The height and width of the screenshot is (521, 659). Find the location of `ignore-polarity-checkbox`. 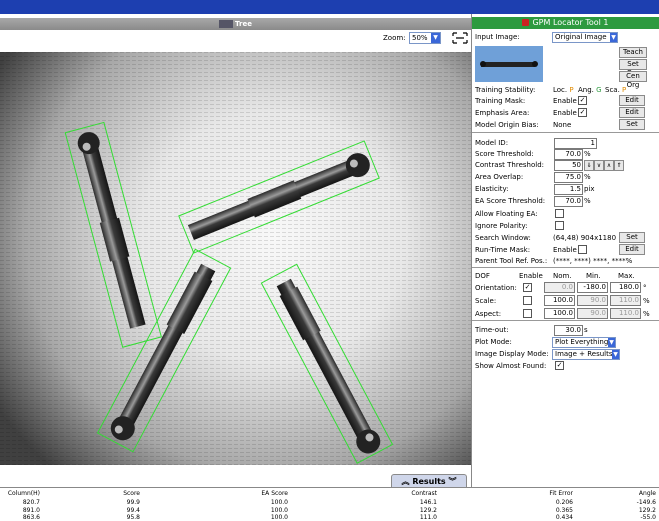

ignore-polarity-checkbox is located at coordinates (559, 225).